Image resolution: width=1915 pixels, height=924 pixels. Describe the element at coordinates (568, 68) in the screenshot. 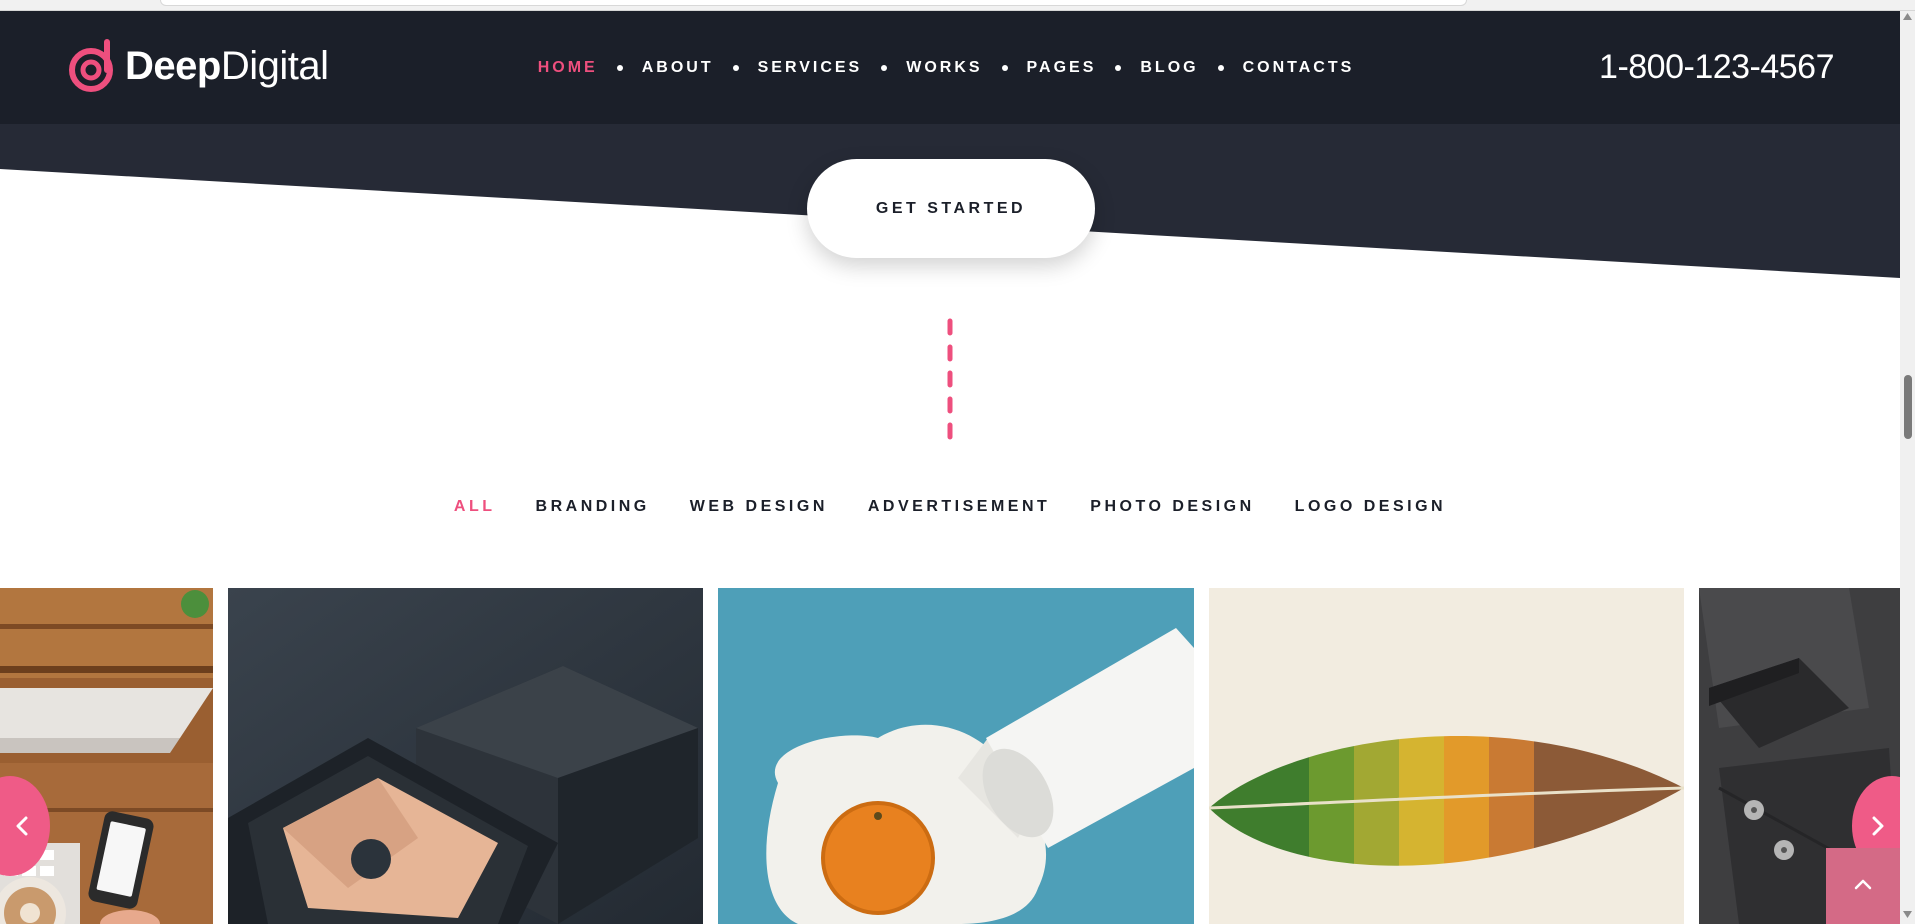

I see `nav-item-home: HOME` at that location.